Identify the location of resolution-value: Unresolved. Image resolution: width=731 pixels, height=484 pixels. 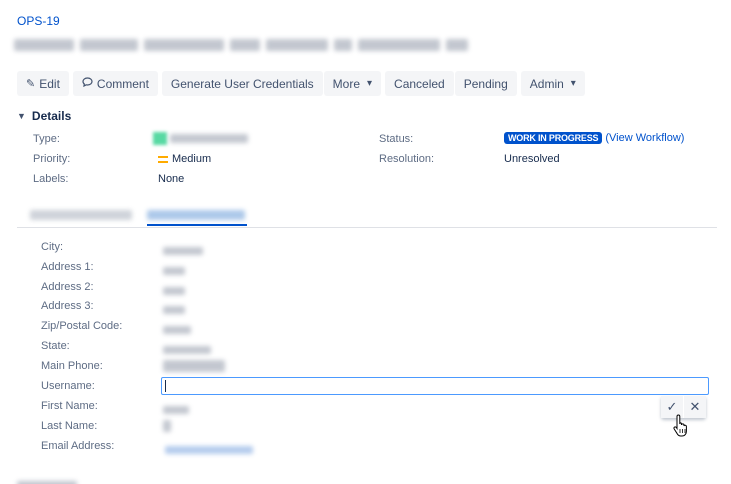
(532, 159).